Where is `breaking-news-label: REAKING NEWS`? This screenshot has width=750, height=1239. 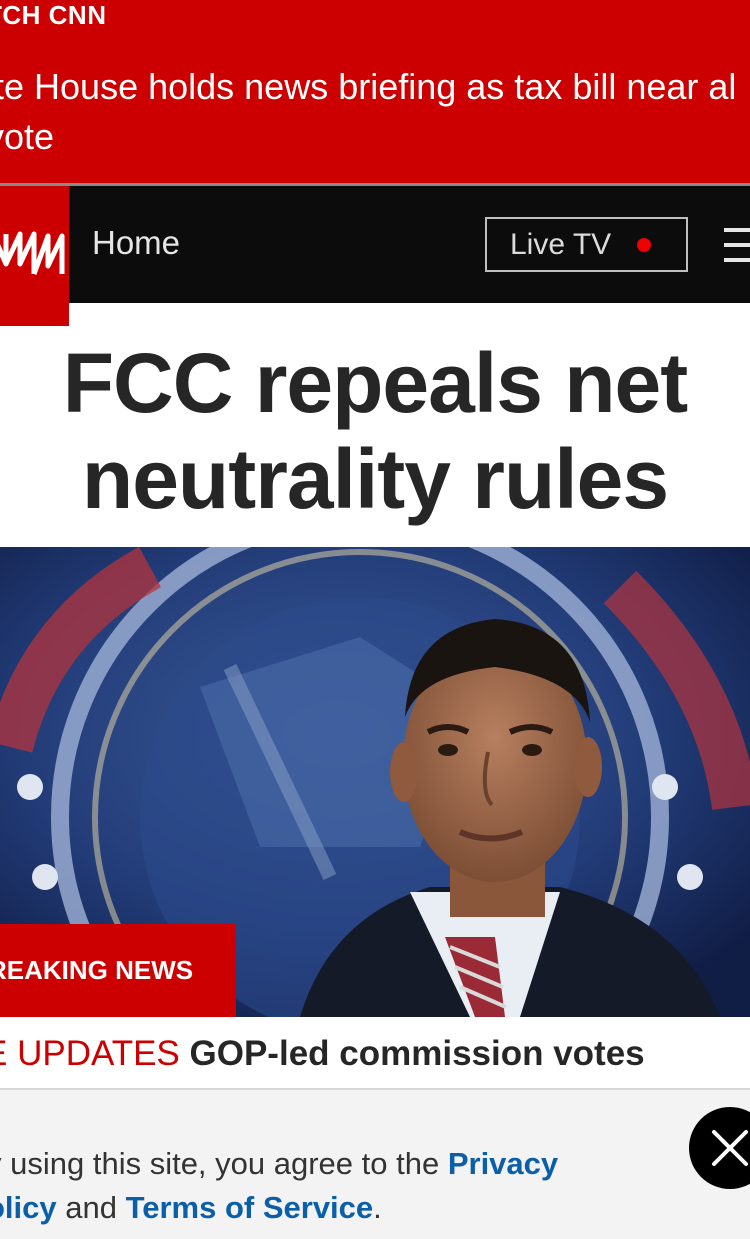 breaking-news-label: REAKING NEWS is located at coordinates (97, 970).